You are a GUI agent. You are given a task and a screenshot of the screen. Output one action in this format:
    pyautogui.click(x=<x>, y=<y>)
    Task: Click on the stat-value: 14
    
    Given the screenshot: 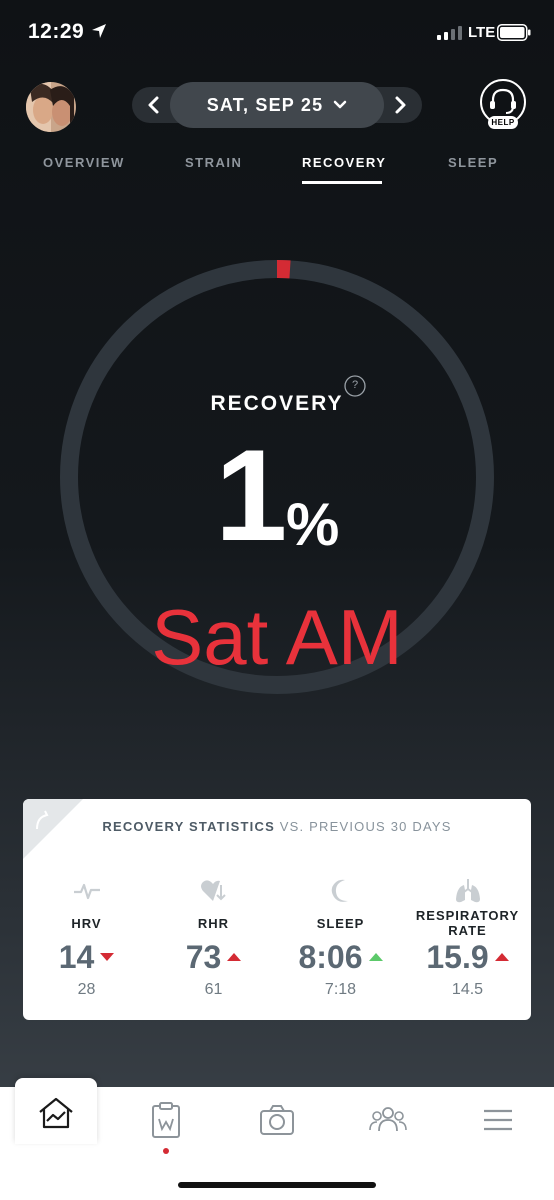 What is the action you would take?
    pyautogui.click(x=76, y=957)
    